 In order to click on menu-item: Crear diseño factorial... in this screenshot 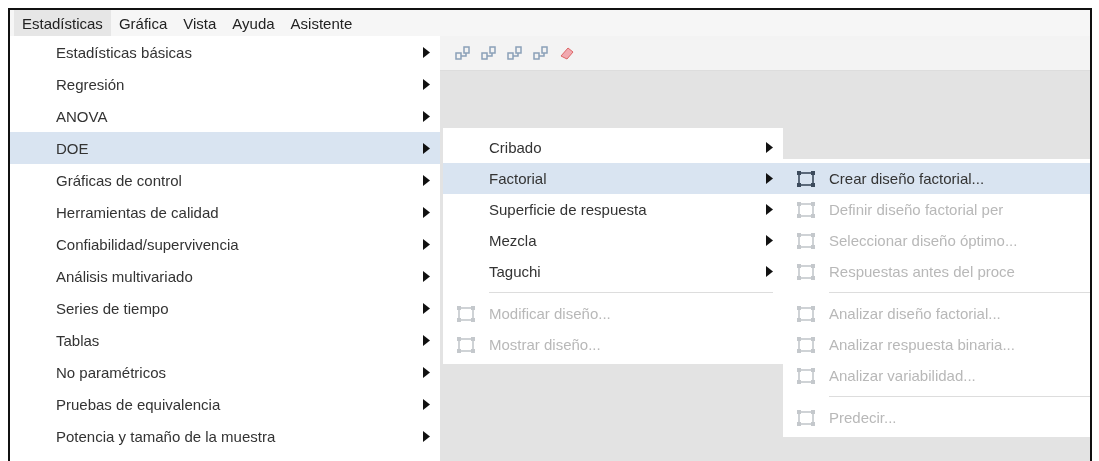, I will do `click(936, 178)`.